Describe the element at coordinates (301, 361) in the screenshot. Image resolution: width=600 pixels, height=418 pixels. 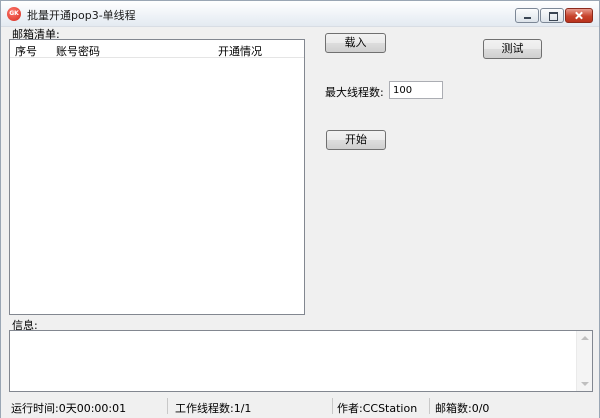
I see `info-textarea` at that location.